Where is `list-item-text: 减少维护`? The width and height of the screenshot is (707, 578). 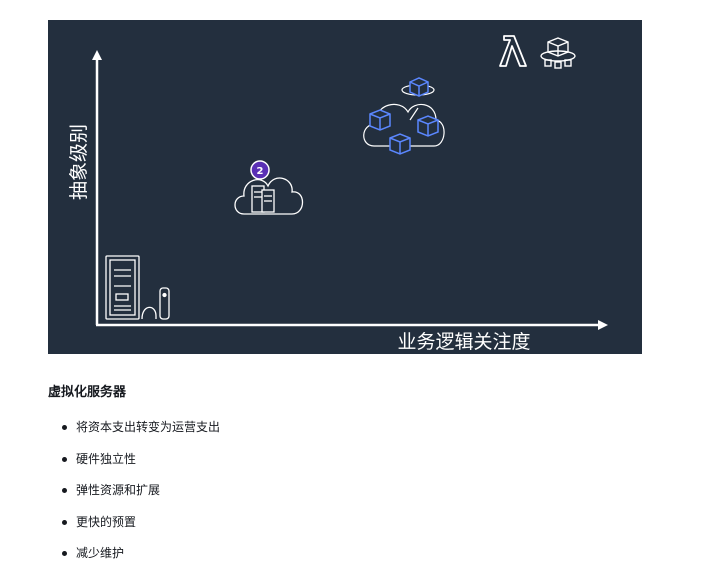 list-item-text: 减少维护 is located at coordinates (100, 553).